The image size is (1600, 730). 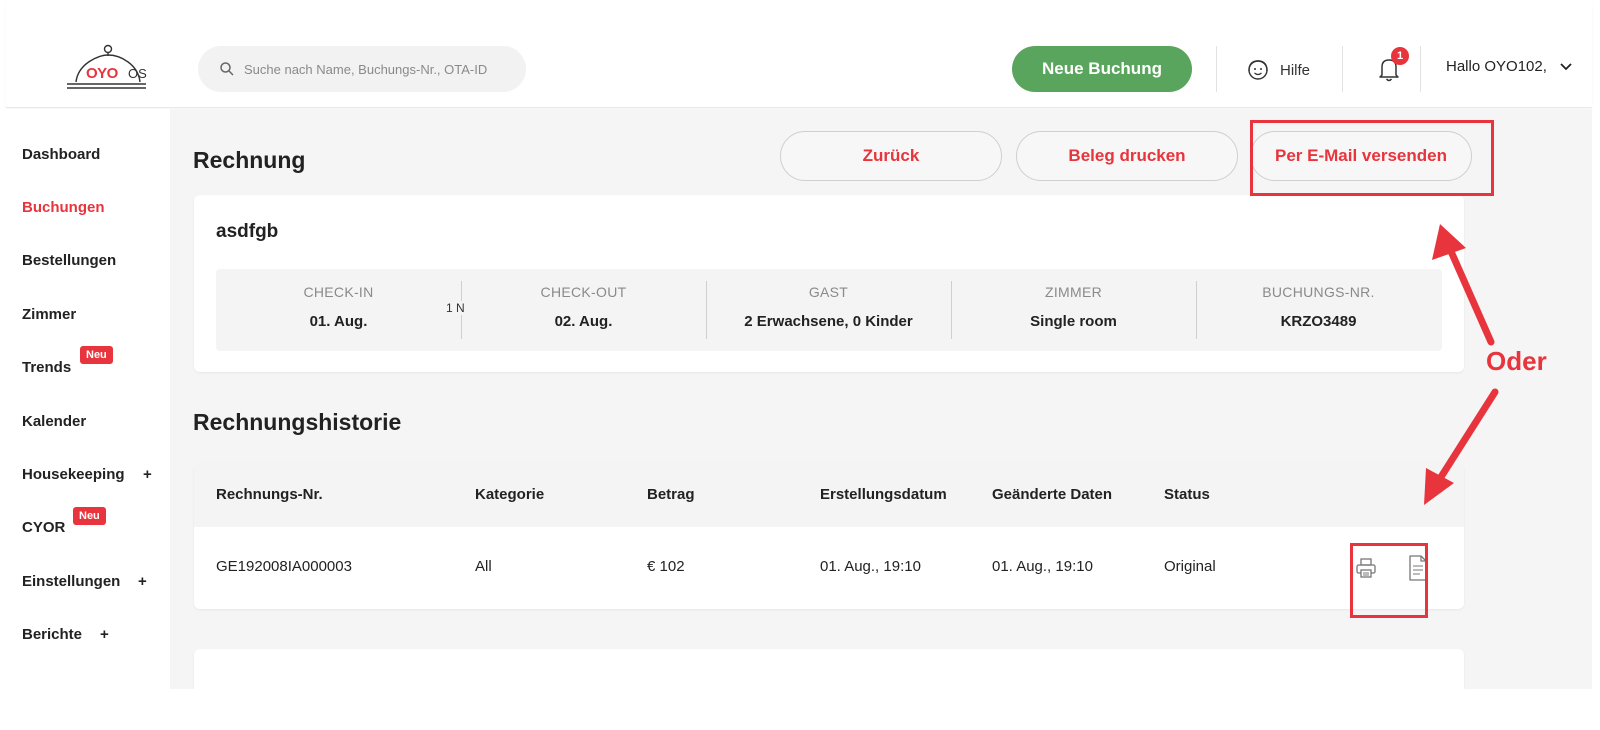 What do you see at coordinates (1052, 494) in the screenshot?
I see `column-header: Geänderte Daten` at bounding box center [1052, 494].